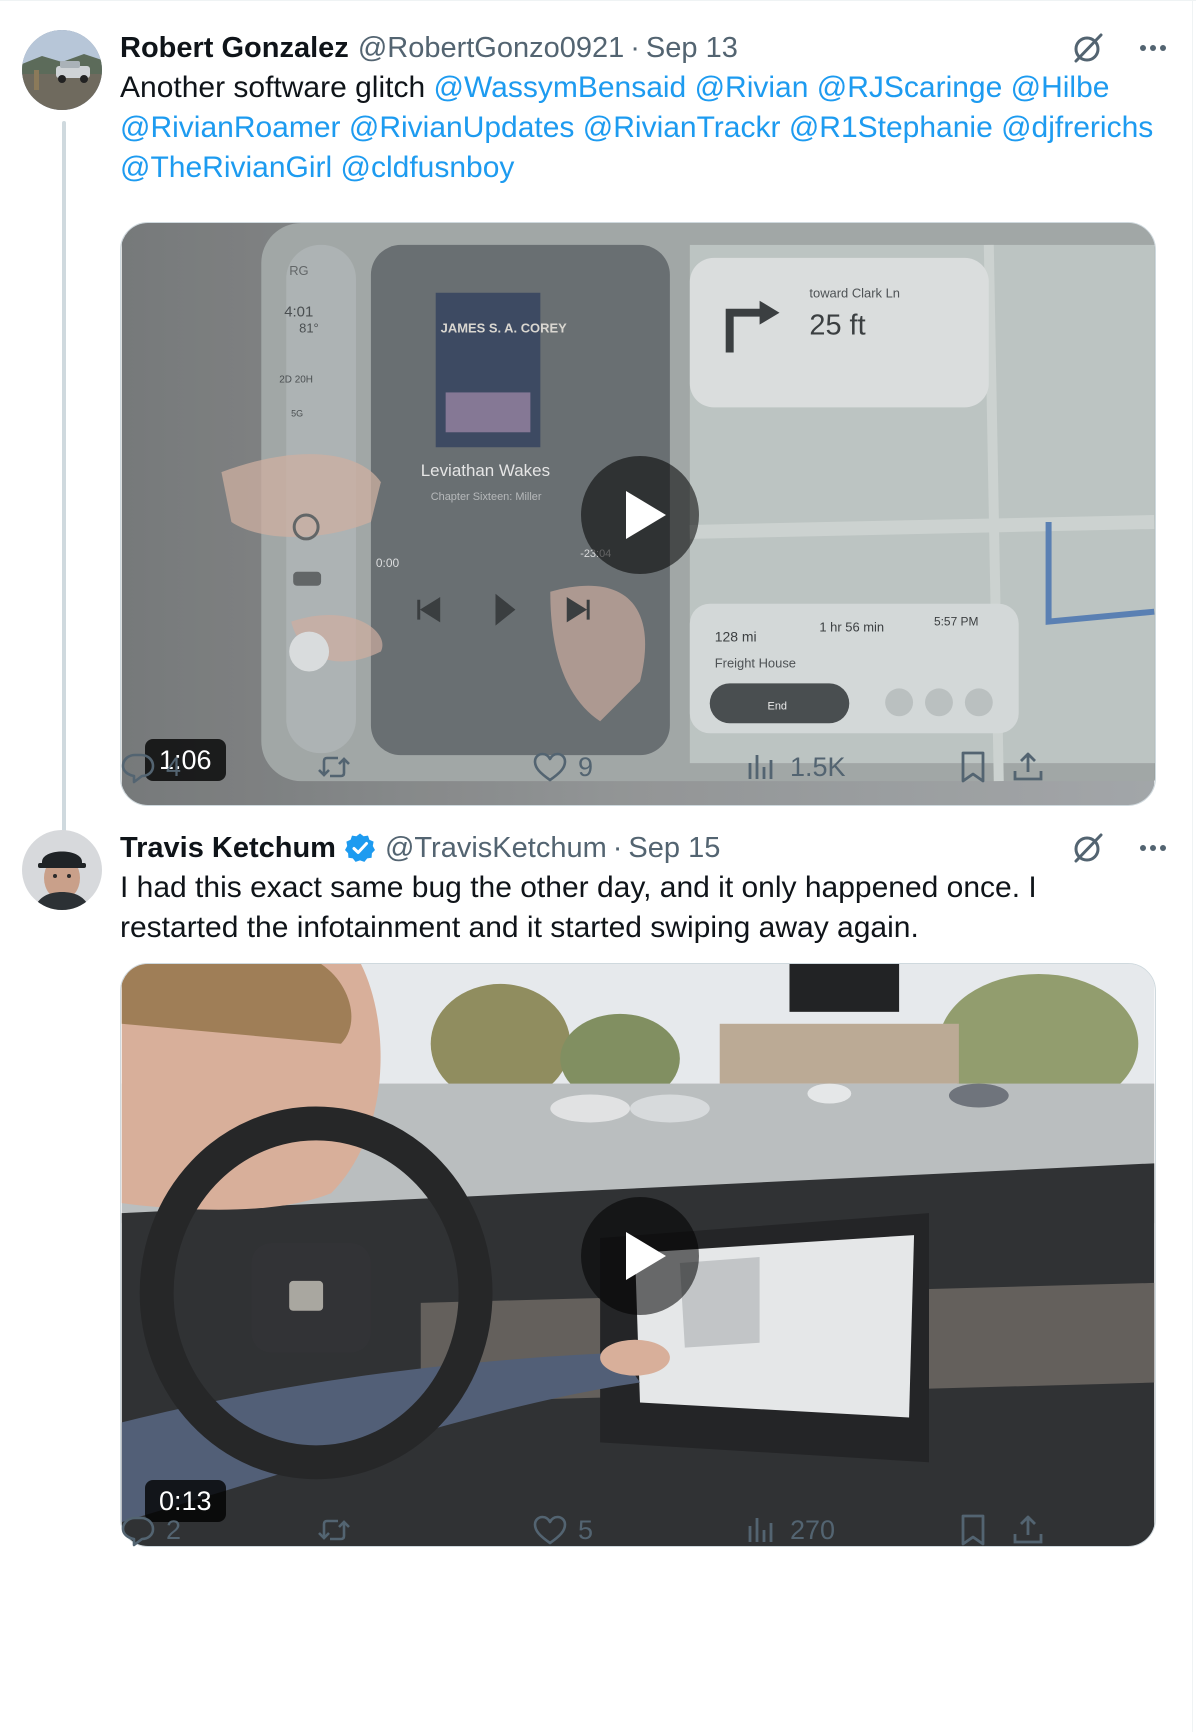  Describe the element at coordinates (910, 87) in the screenshot. I see `mention-link: @RJScaringe` at that location.